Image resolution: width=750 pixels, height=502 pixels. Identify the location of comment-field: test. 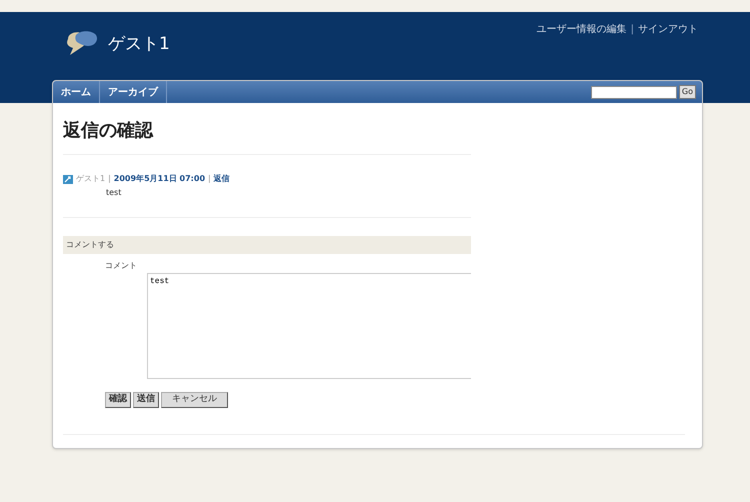
(309, 326).